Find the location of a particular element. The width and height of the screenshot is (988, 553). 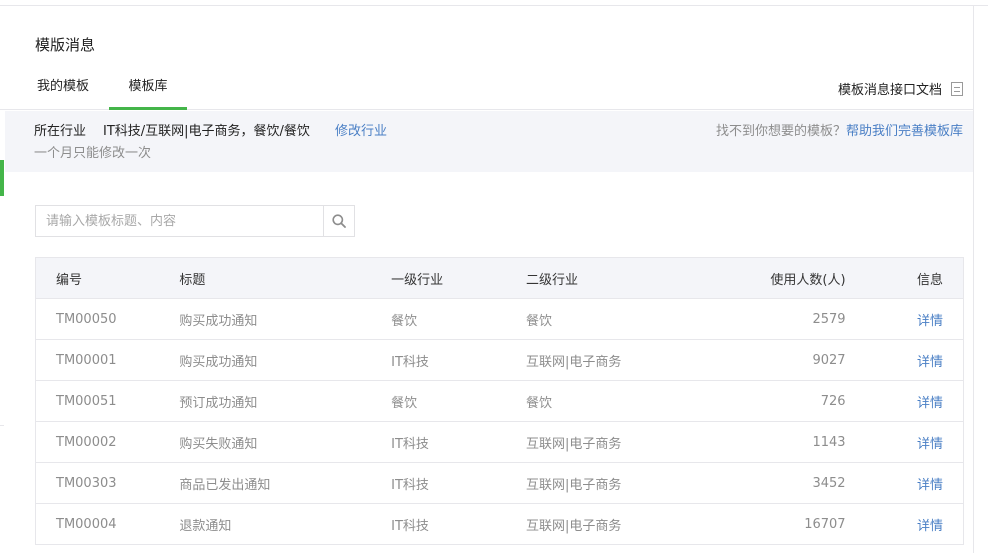

header-title: 标题 is located at coordinates (285, 278).